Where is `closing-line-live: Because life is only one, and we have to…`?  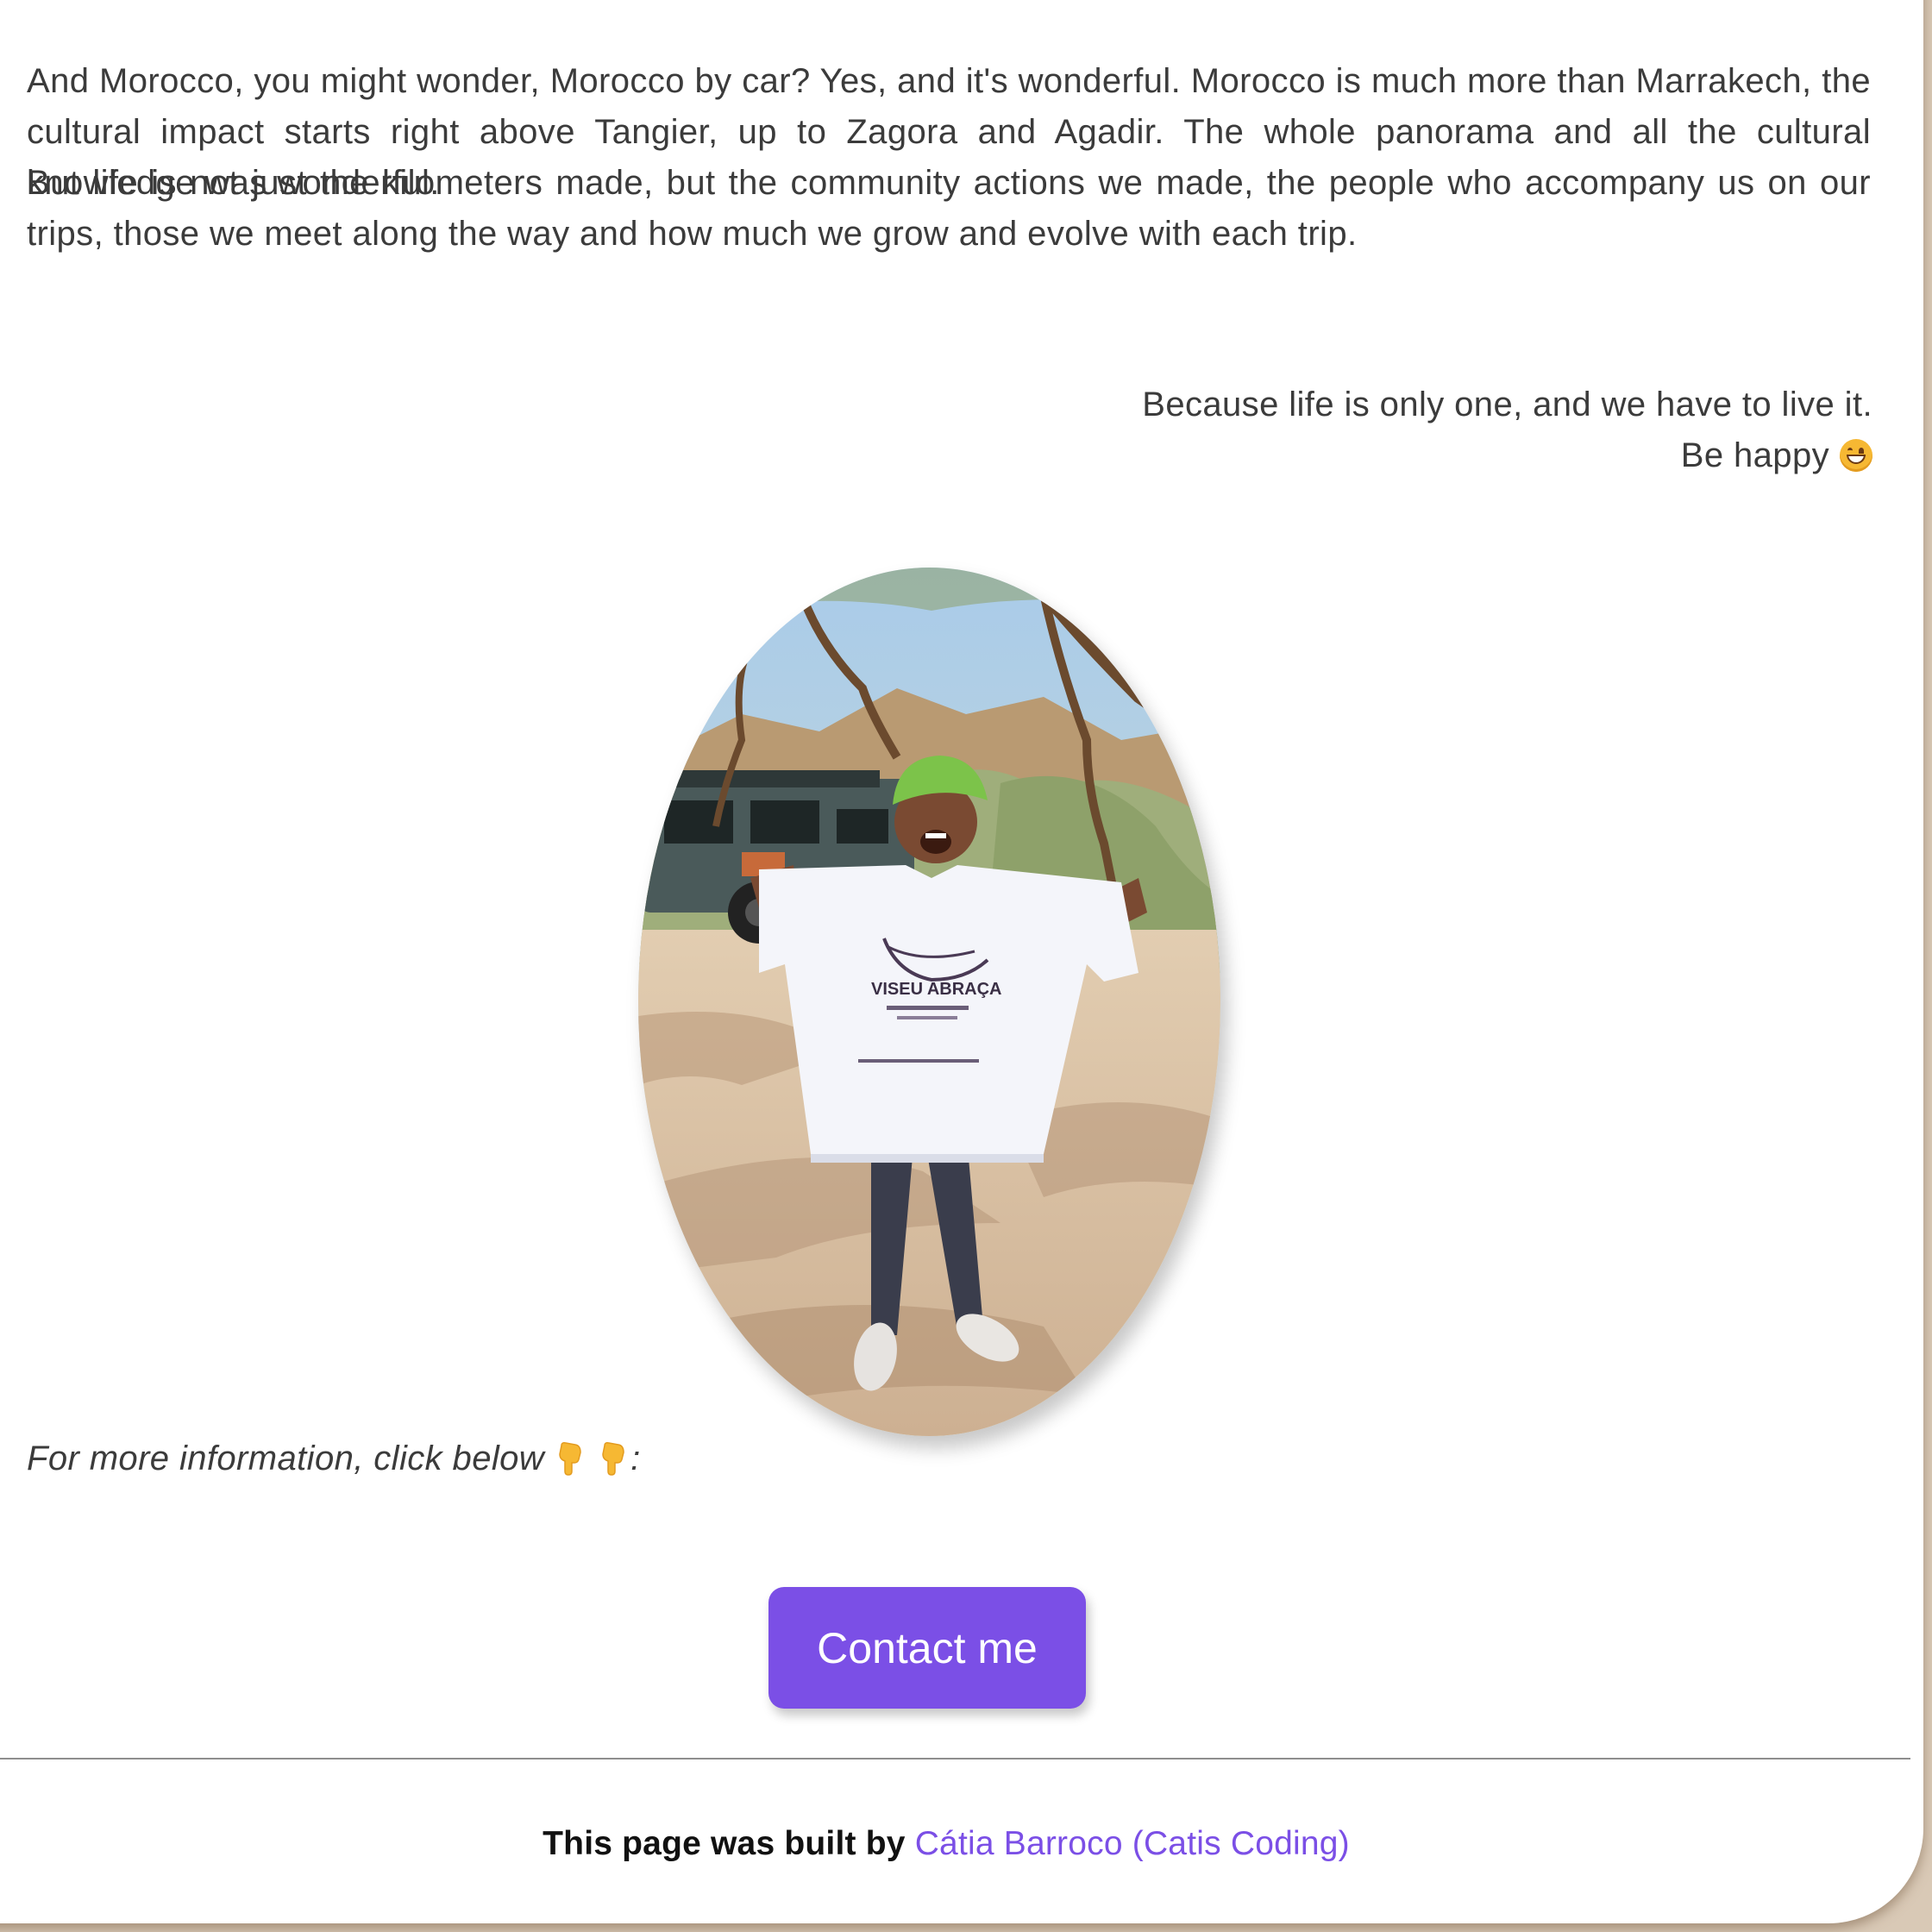 closing-line-live: Because life is only one, and we have to… is located at coordinates (1507, 404).